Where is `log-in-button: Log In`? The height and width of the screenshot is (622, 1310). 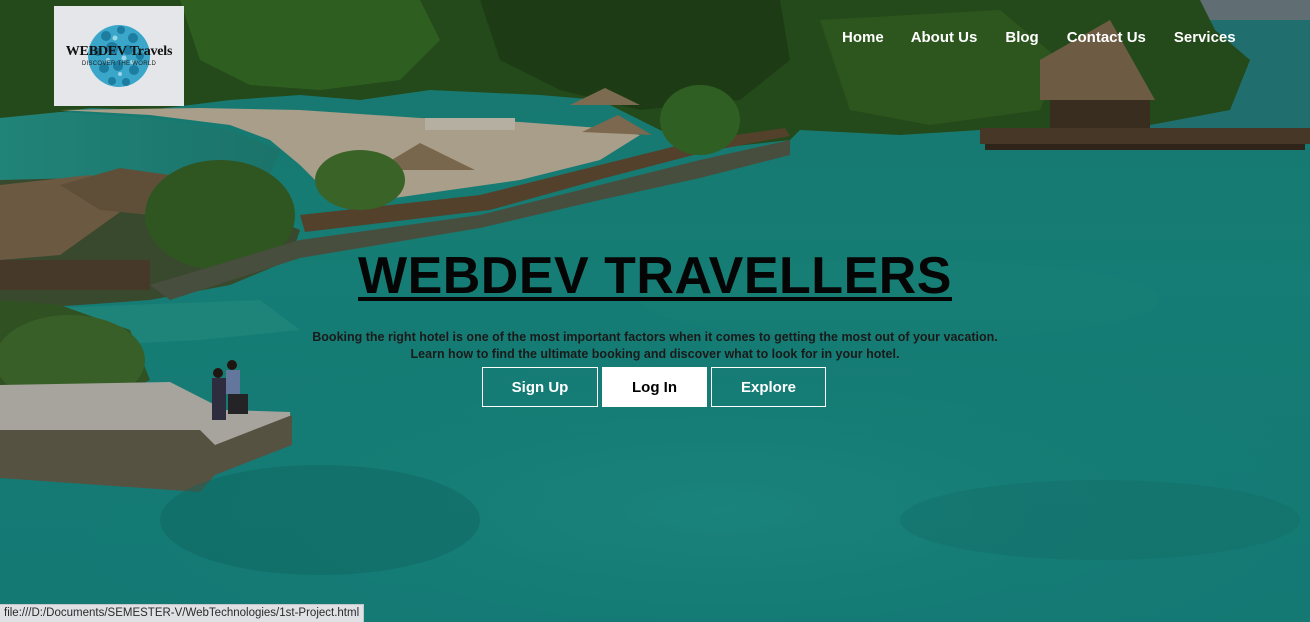 log-in-button: Log In is located at coordinates (654, 387).